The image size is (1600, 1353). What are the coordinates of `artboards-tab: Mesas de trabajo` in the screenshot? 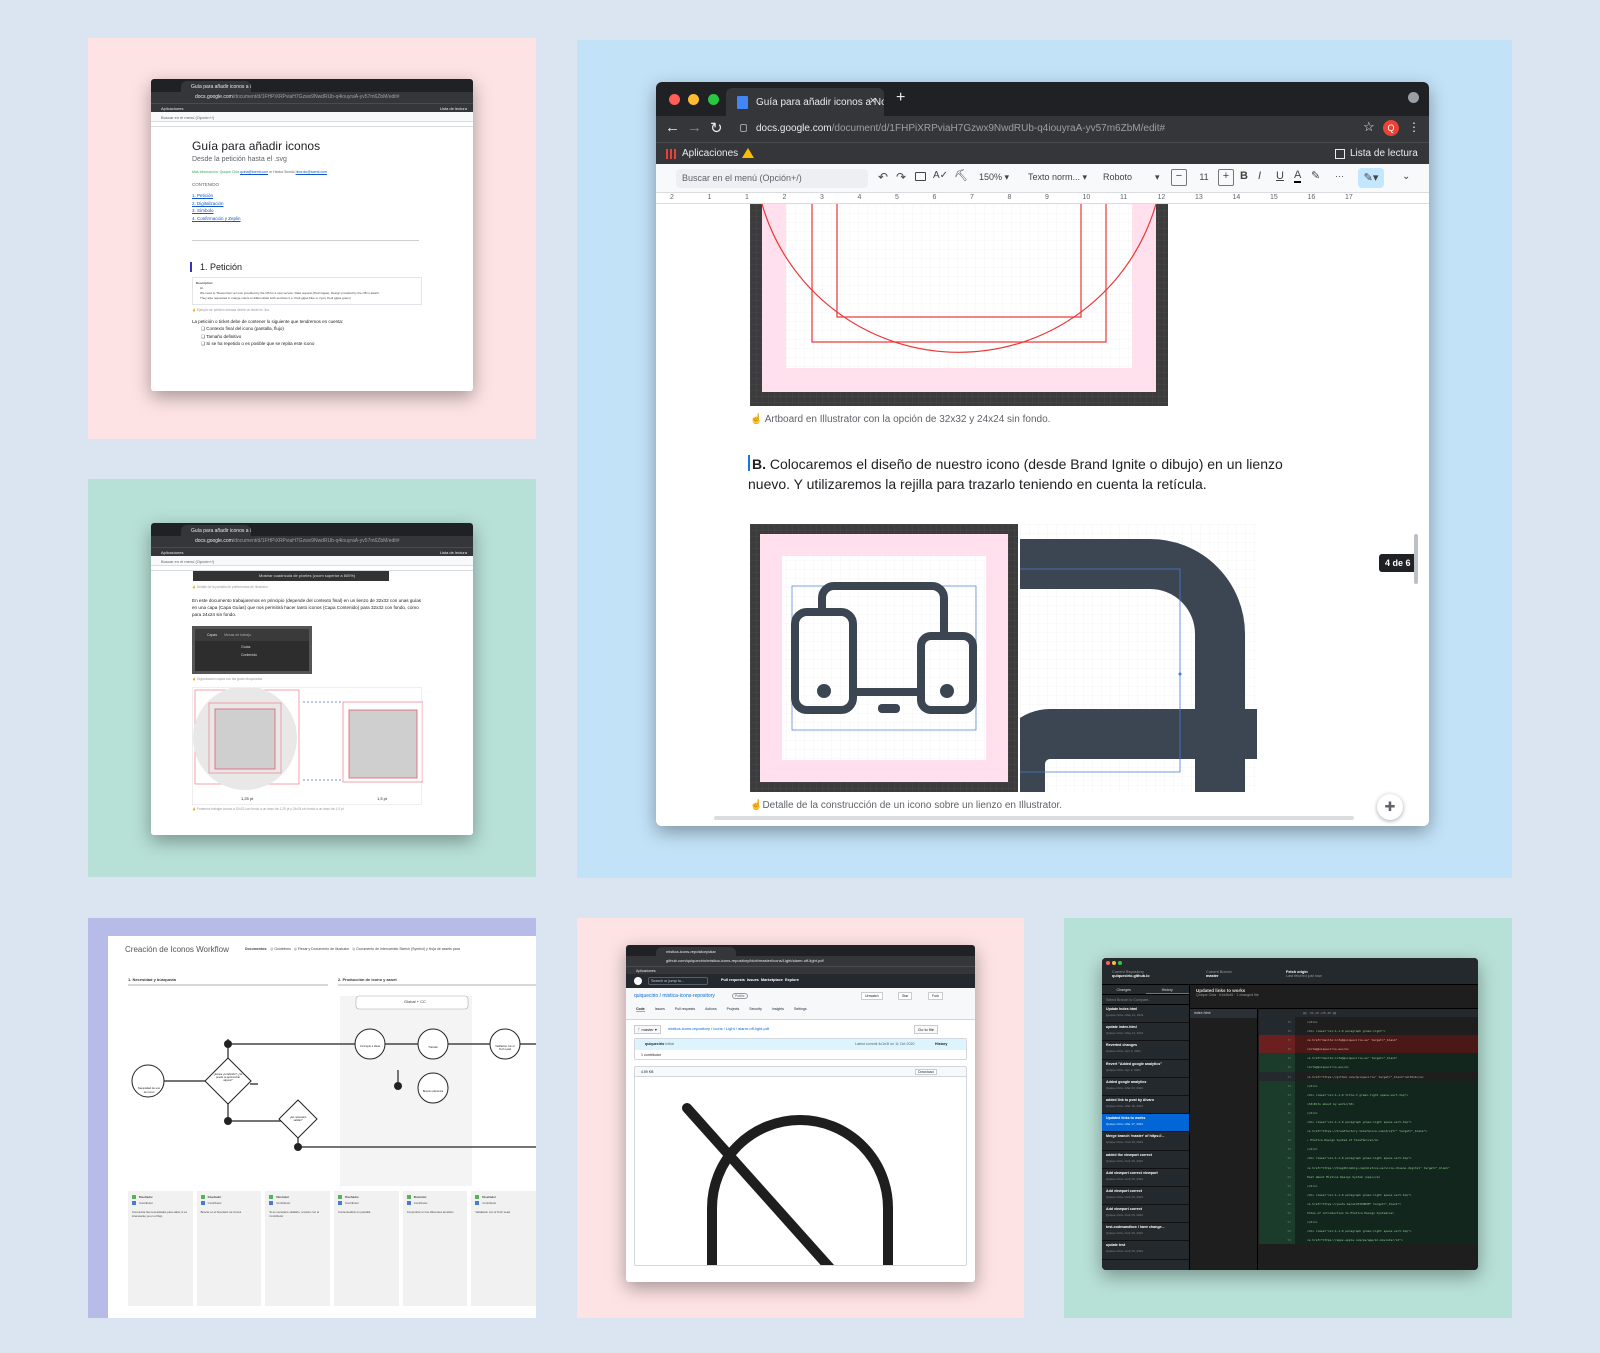 It's located at (237, 635).